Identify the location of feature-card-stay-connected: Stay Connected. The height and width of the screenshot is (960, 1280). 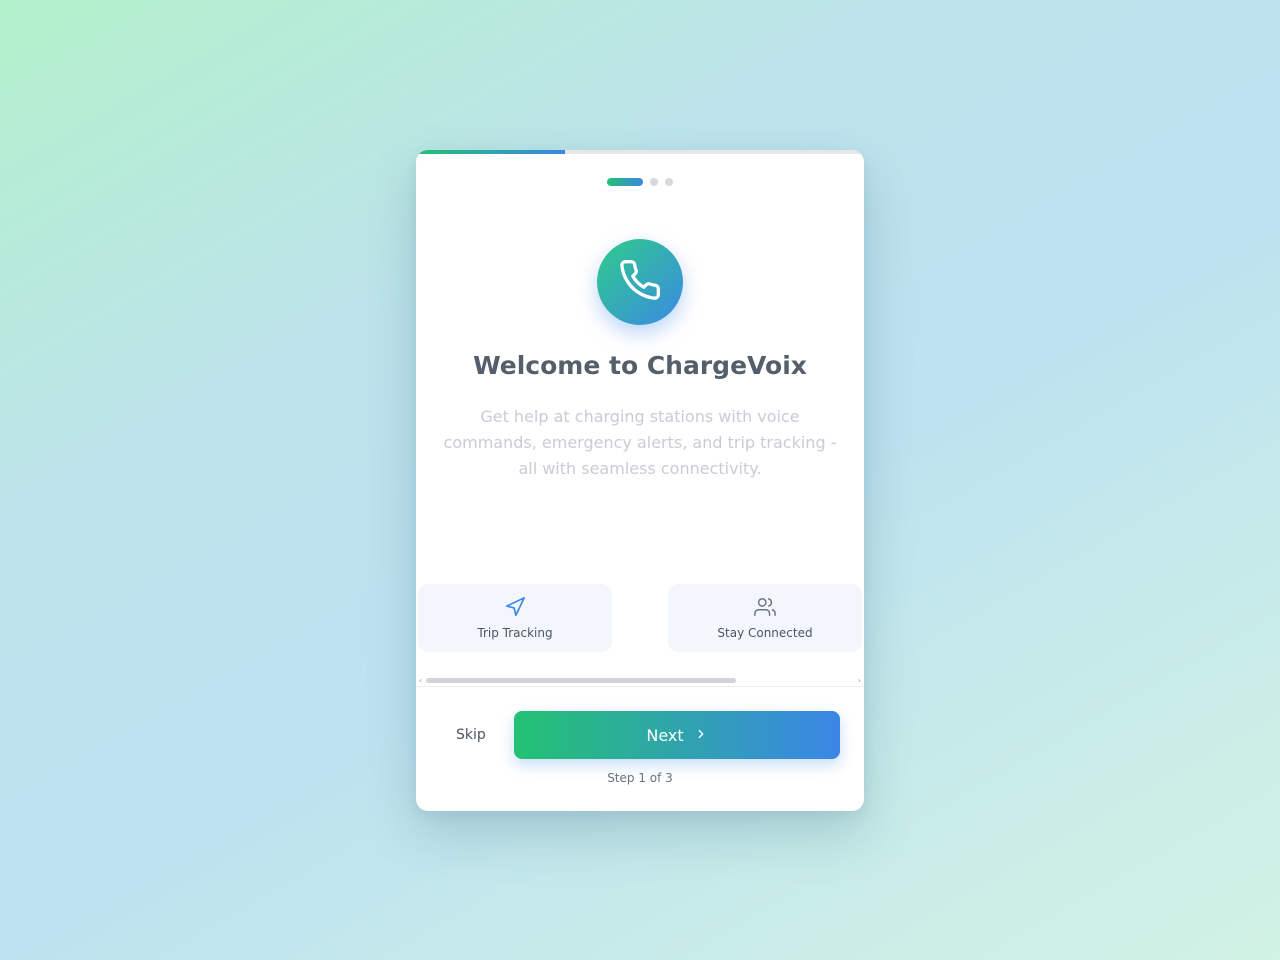
(765, 618).